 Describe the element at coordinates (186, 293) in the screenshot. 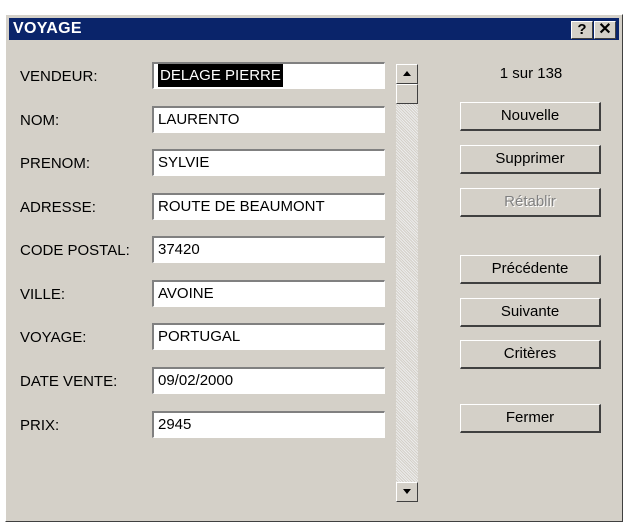

I see `ville-value: AVOINE` at that location.